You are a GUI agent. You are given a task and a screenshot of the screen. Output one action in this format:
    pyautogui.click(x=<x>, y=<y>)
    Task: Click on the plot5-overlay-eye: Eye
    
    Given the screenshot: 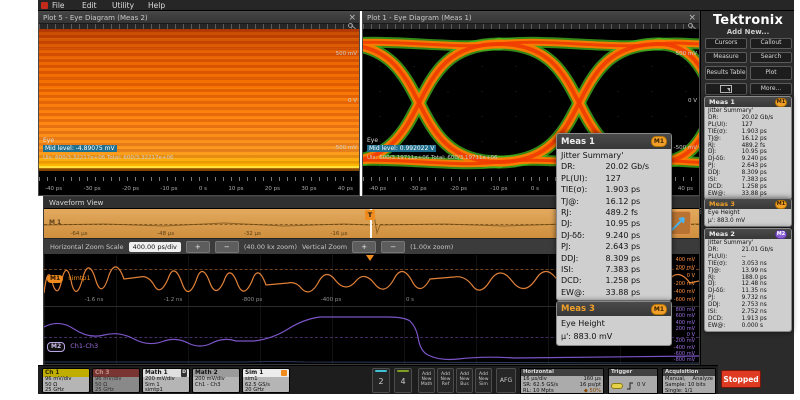 What is the action you would take?
    pyautogui.click(x=49, y=140)
    